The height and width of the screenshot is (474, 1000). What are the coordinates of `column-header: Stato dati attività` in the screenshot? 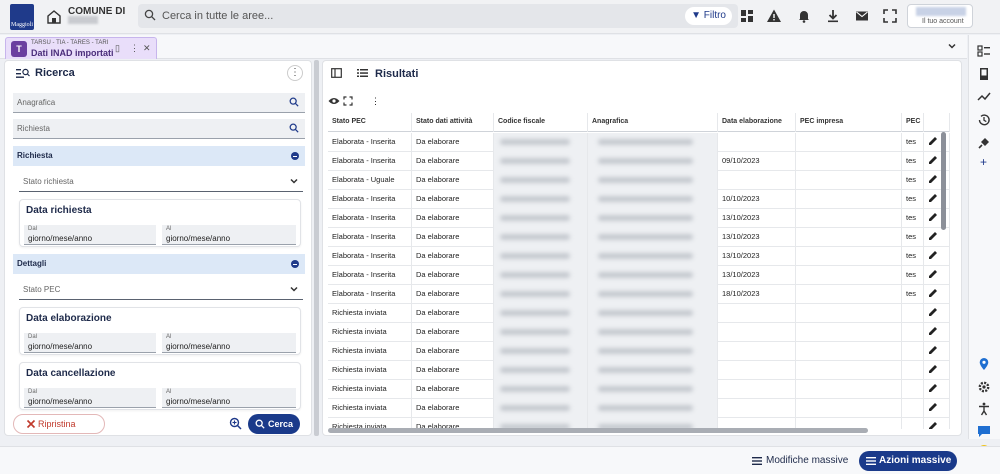 It's located at (453, 122).